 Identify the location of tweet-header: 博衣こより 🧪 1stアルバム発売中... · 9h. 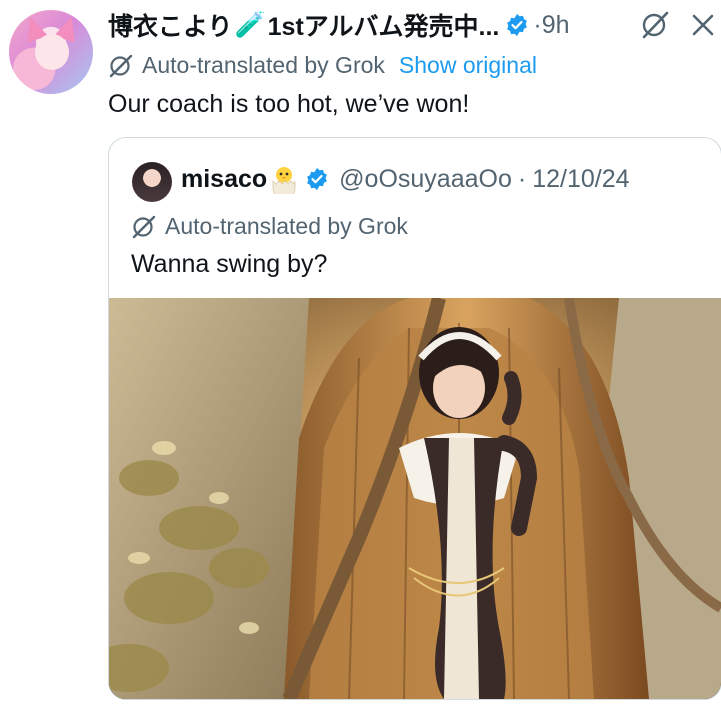
(339, 25).